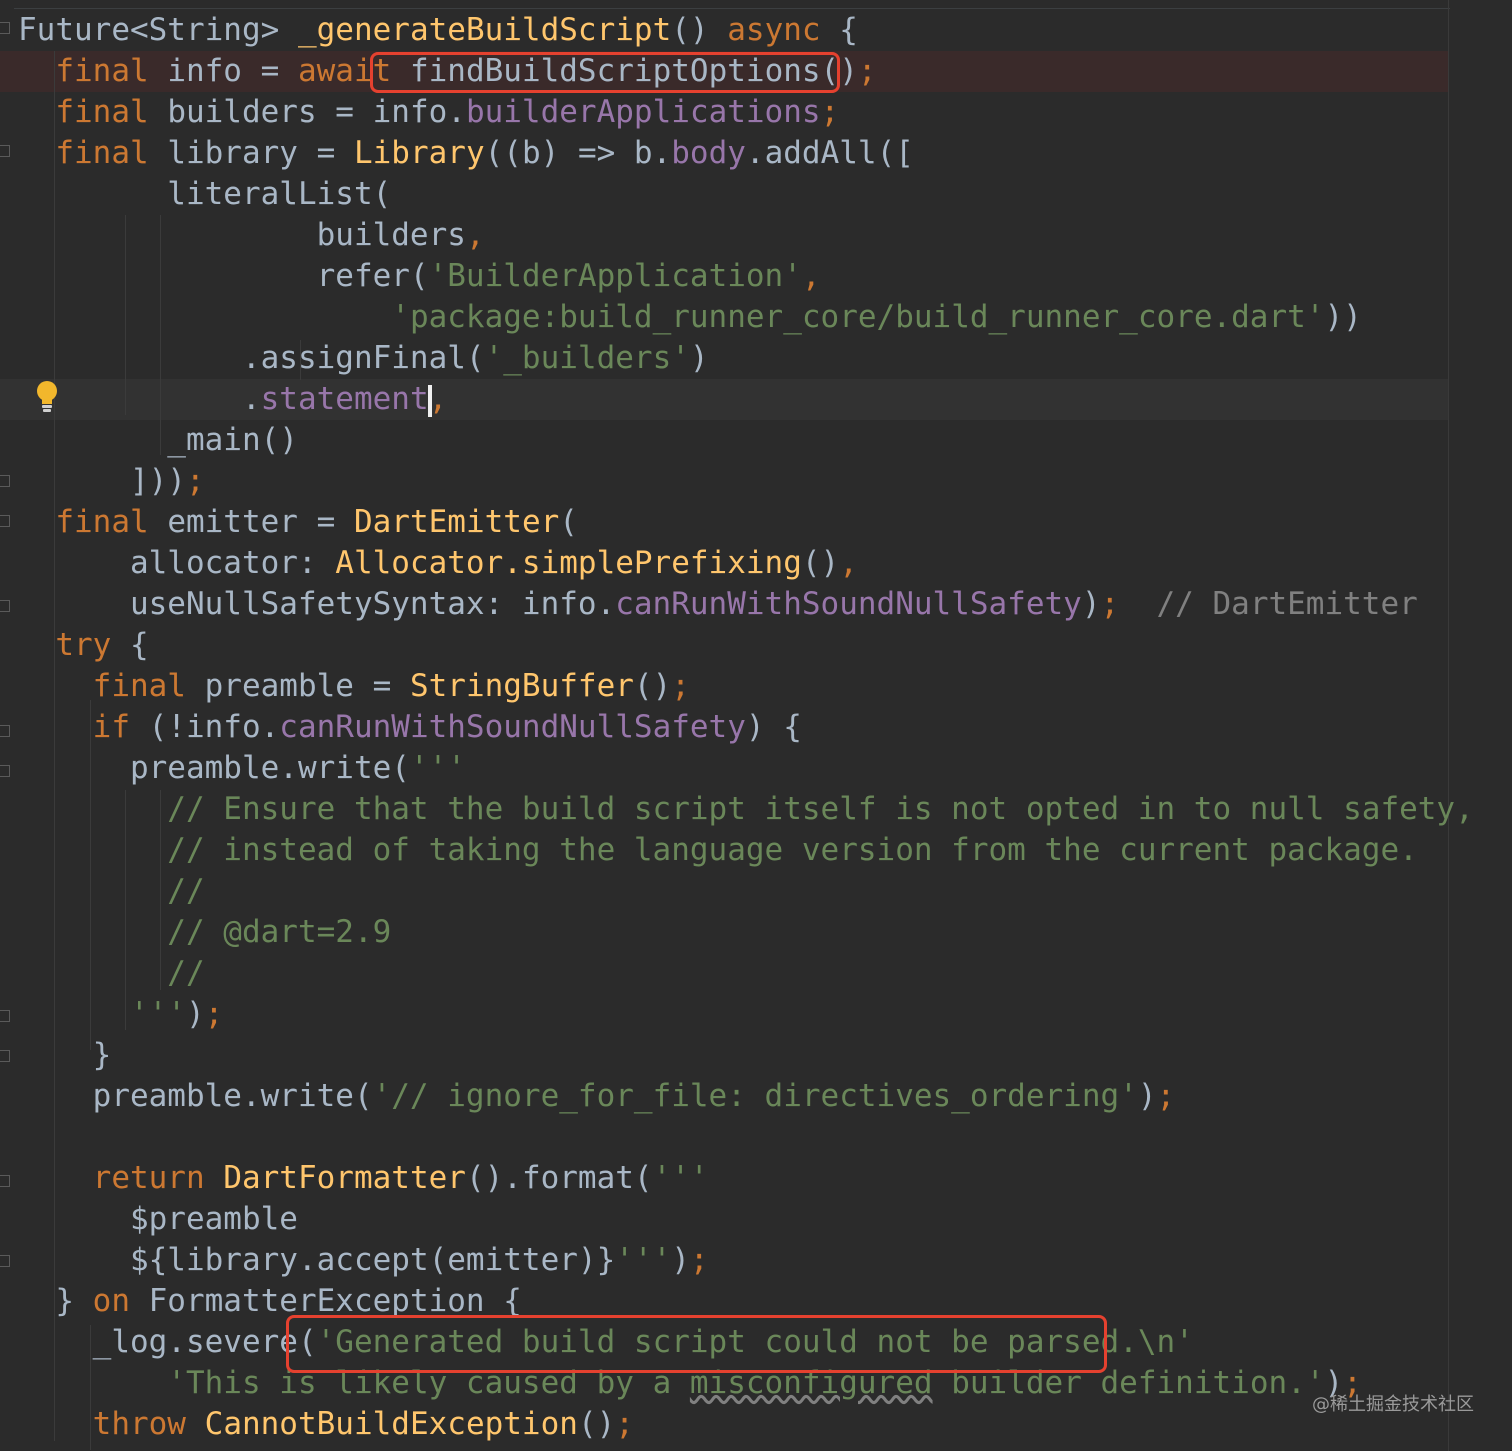 Image resolution: width=1512 pixels, height=1451 pixels. I want to click on code-token: )), so click(1343, 317).